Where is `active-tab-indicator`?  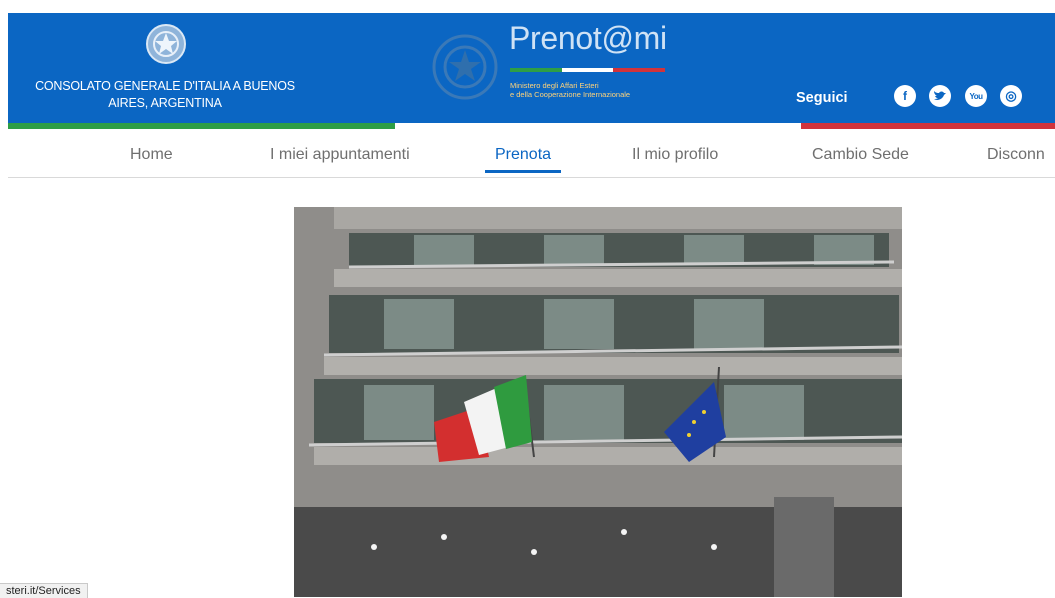
active-tab-indicator is located at coordinates (523, 171).